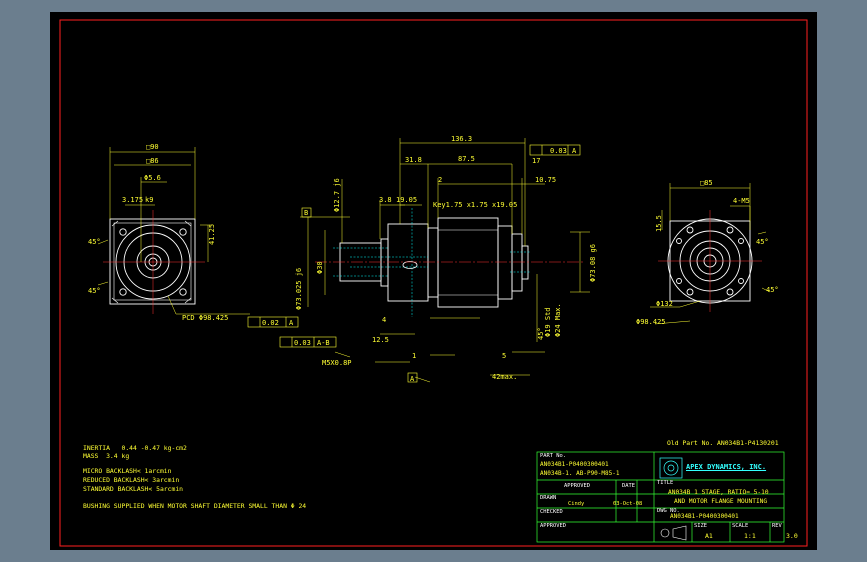  What do you see at coordinates (212, 234) in the screenshot?
I see `dim-d4125: 41.25` at bounding box center [212, 234].